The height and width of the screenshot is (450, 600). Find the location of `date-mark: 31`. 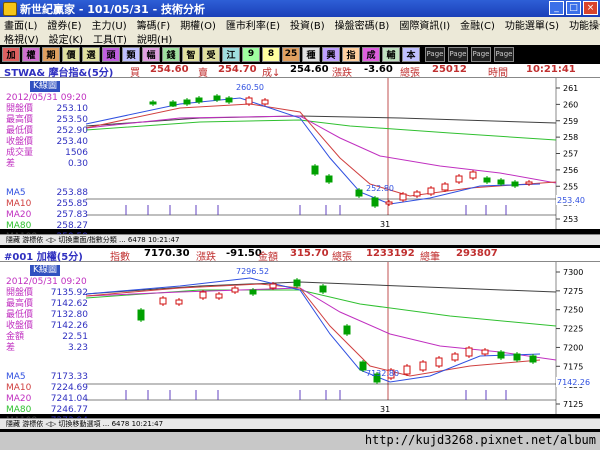

date-mark: 31 is located at coordinates (385, 224).